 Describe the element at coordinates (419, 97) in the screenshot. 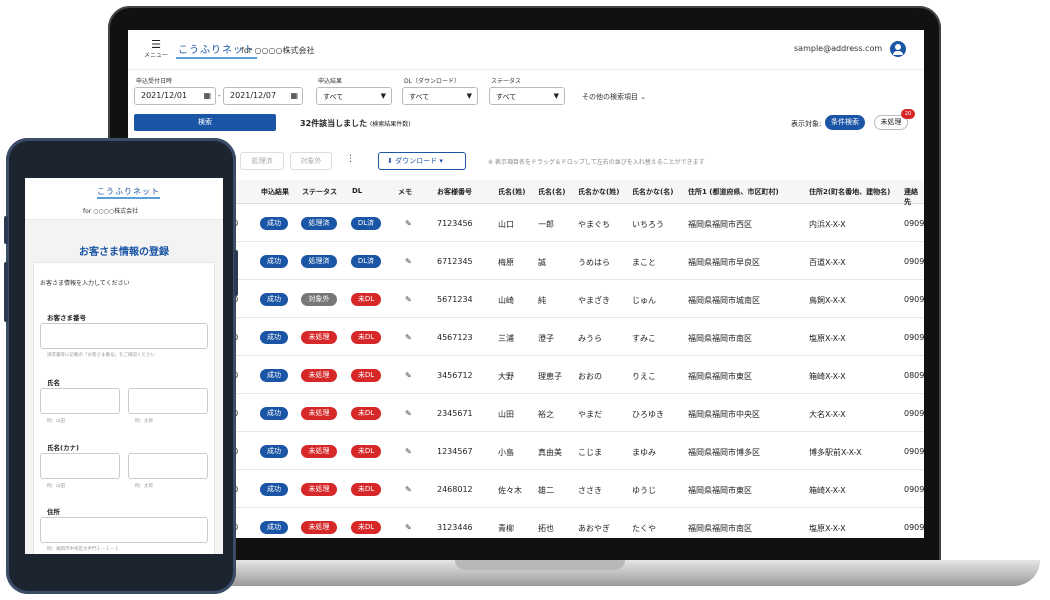

I see `dl-value: すべて` at that location.